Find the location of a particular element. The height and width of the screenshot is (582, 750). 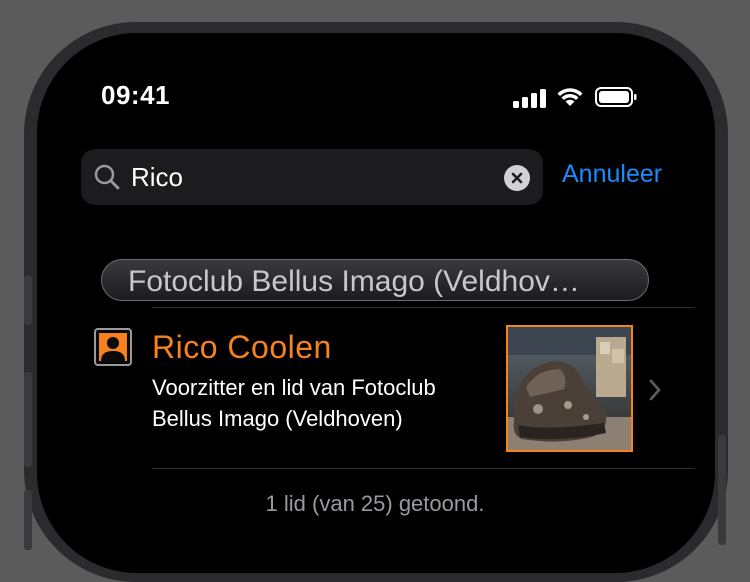

search-icon is located at coordinates (107, 177).